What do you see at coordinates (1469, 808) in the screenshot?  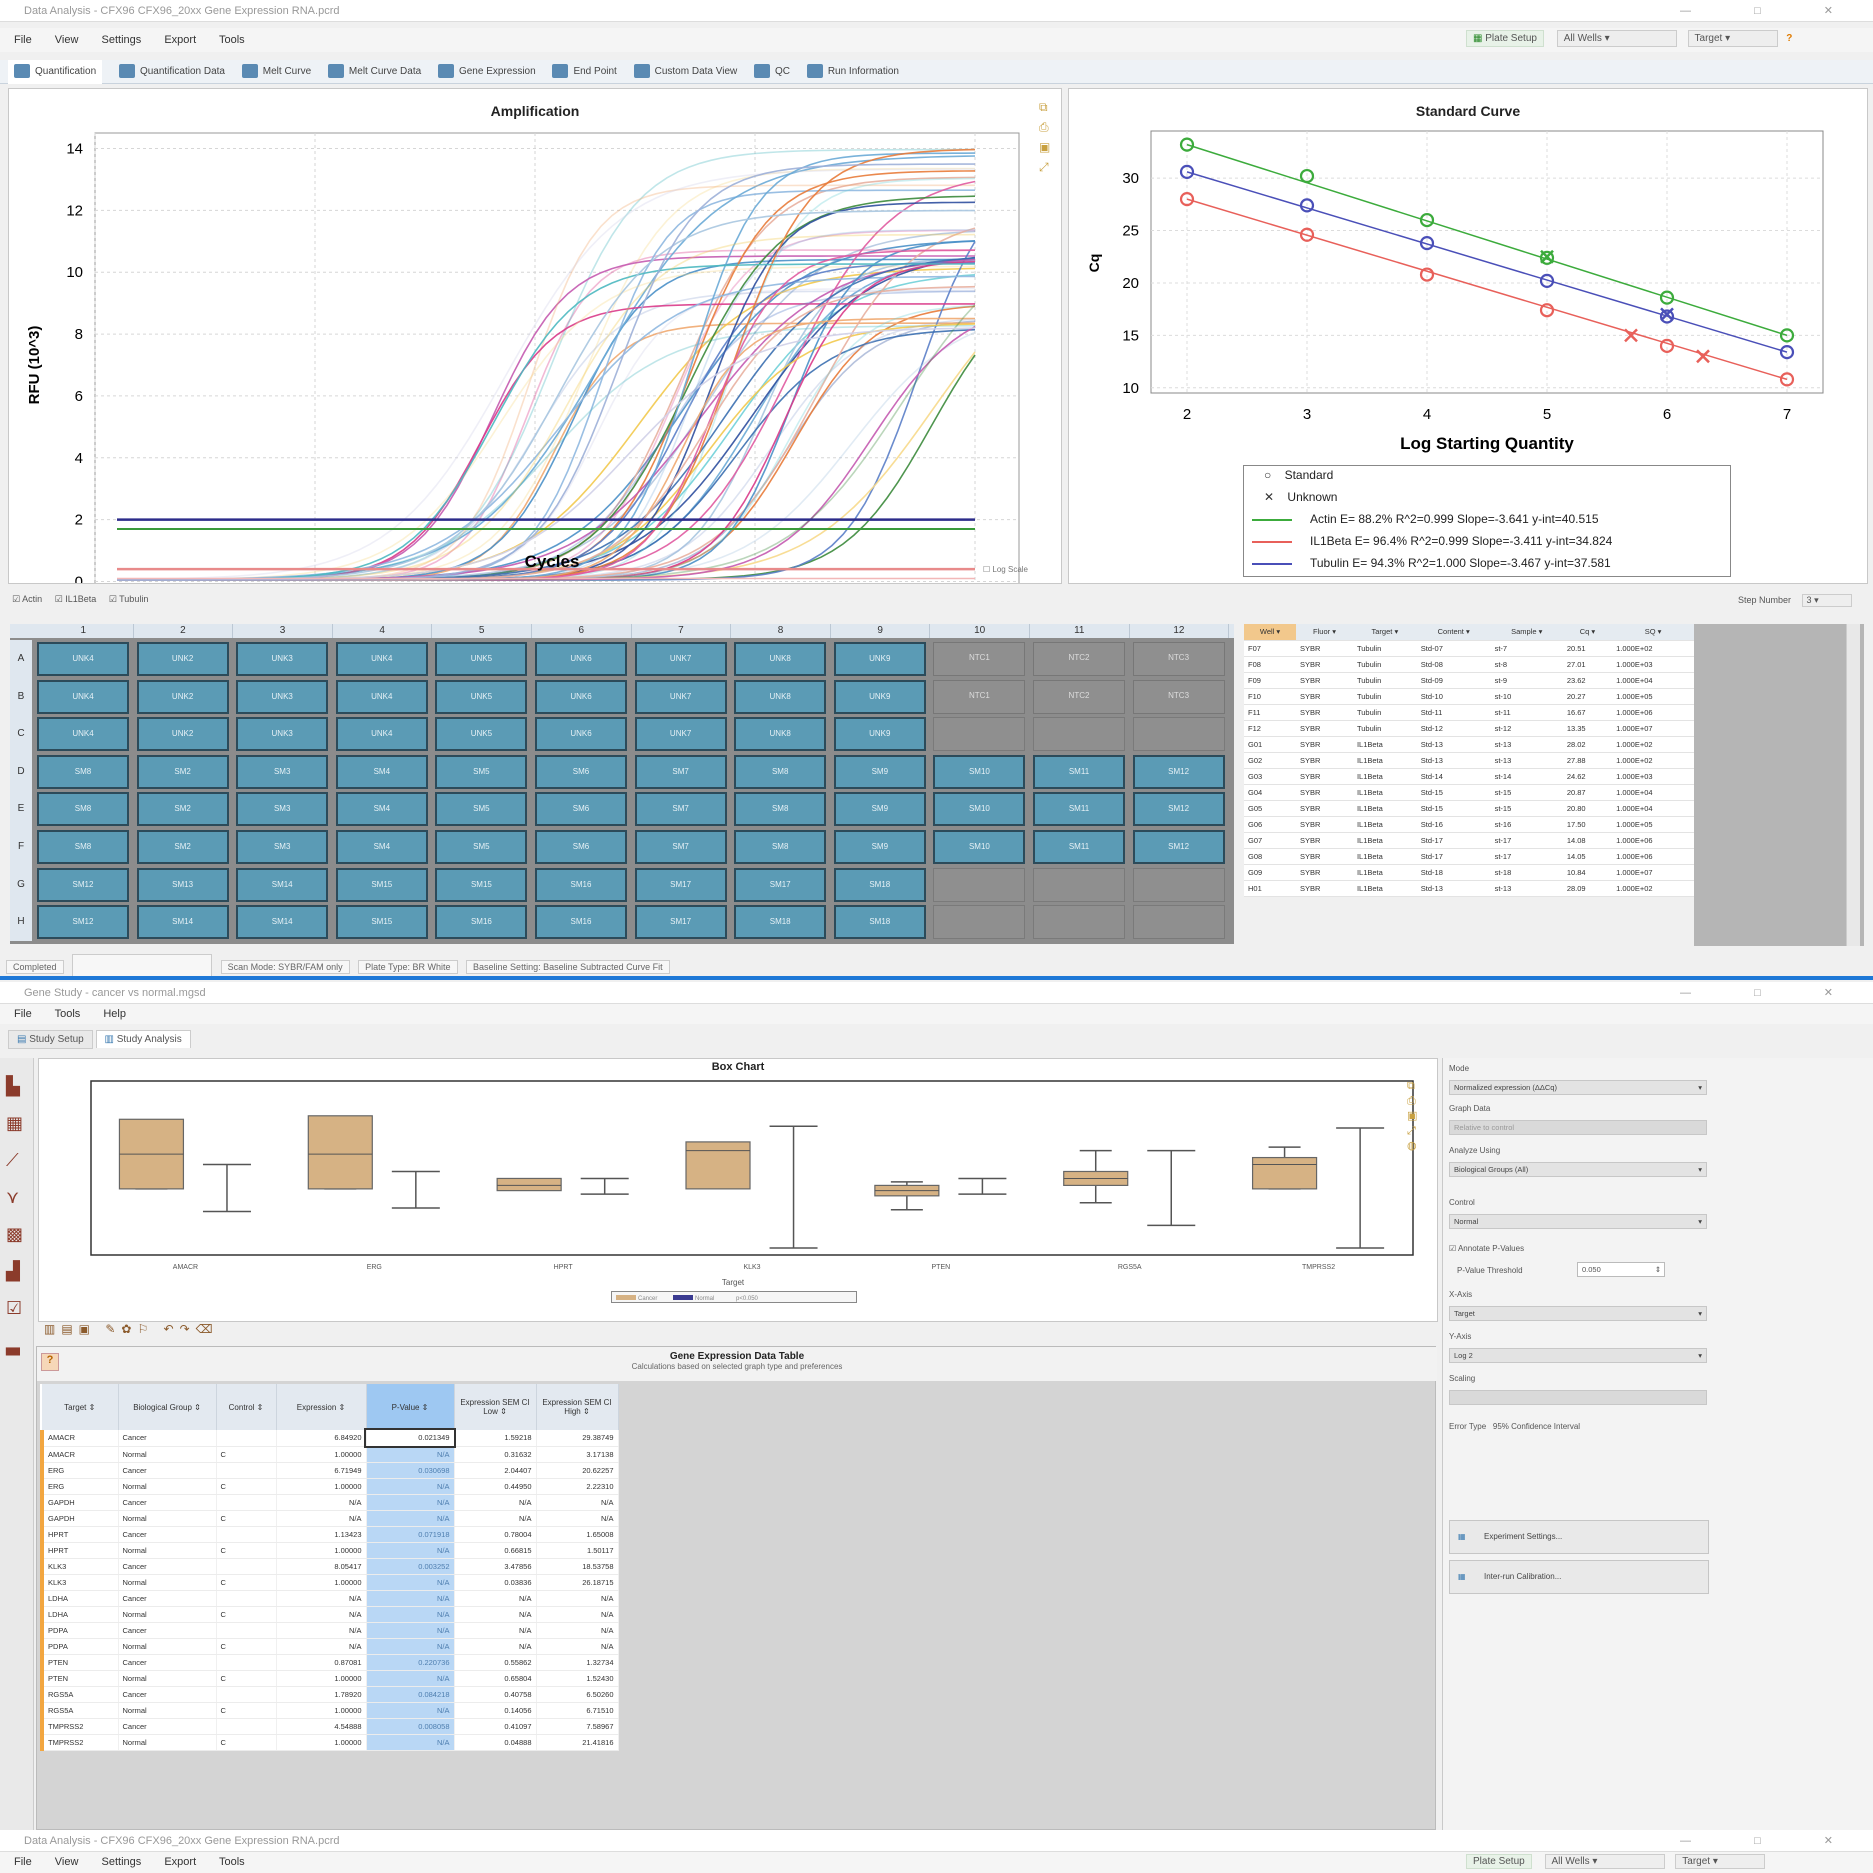 I see `results-row: G05 SYBR IL1Beta Std-15 st-15 20.80 1.000E+04` at bounding box center [1469, 808].